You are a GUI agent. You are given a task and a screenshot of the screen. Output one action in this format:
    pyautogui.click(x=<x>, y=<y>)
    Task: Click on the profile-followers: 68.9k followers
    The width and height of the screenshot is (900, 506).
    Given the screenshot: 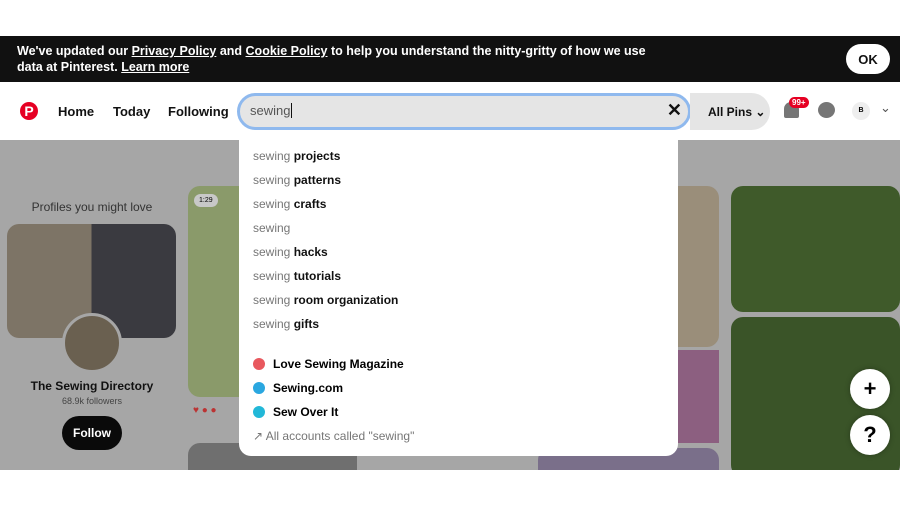 What is the action you would take?
    pyautogui.click(x=92, y=401)
    